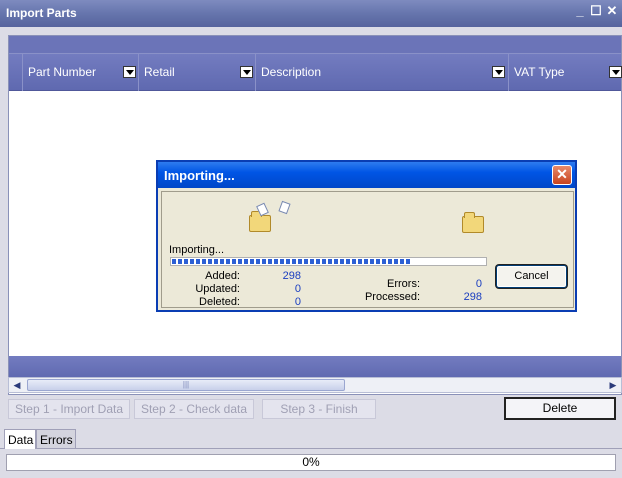 The width and height of the screenshot is (622, 478). I want to click on column-header-part-number: Part Number, so click(81, 72).